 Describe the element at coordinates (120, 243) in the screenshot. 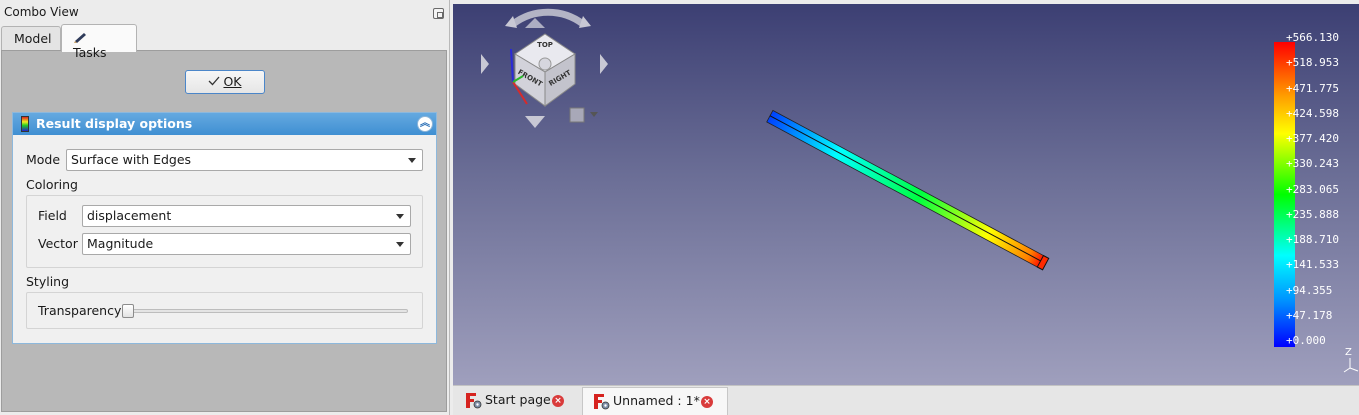

I see `vector-value: Magnitude` at that location.